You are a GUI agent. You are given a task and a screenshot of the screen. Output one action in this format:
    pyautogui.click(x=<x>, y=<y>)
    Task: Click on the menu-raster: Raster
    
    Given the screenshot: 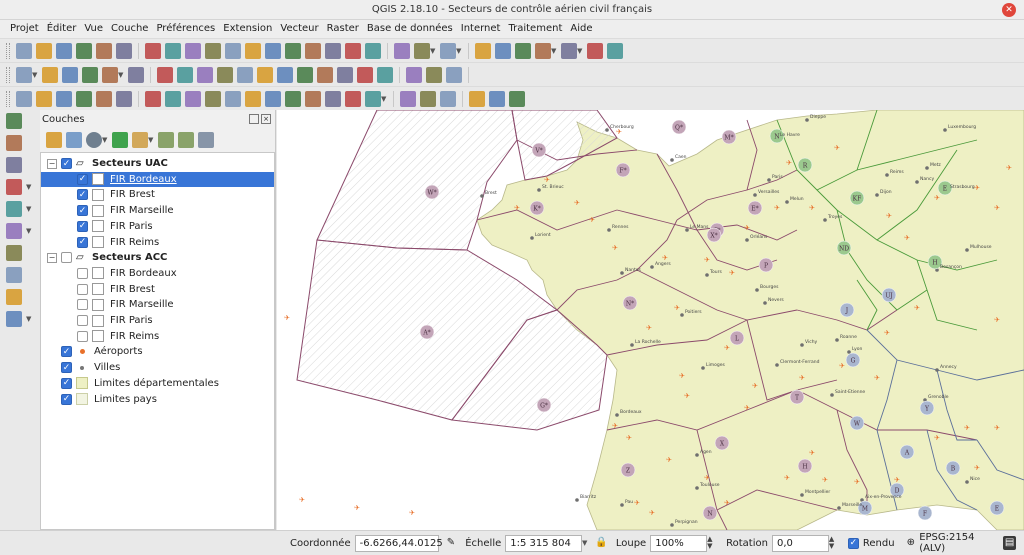 What is the action you would take?
    pyautogui.click(x=343, y=29)
    